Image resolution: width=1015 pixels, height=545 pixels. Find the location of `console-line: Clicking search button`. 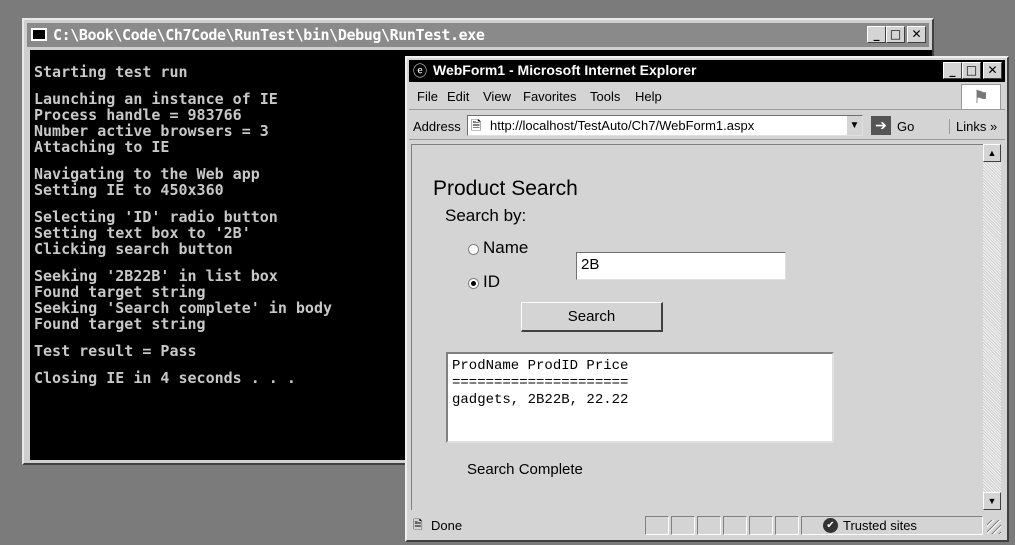

console-line: Clicking search button is located at coordinates (133, 249).